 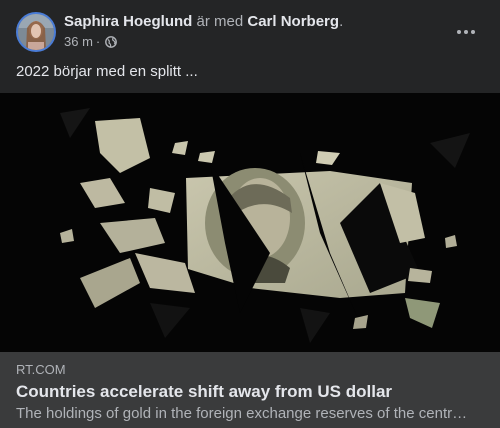 I want to click on post-meta: 36 m ·, so click(x=91, y=42).